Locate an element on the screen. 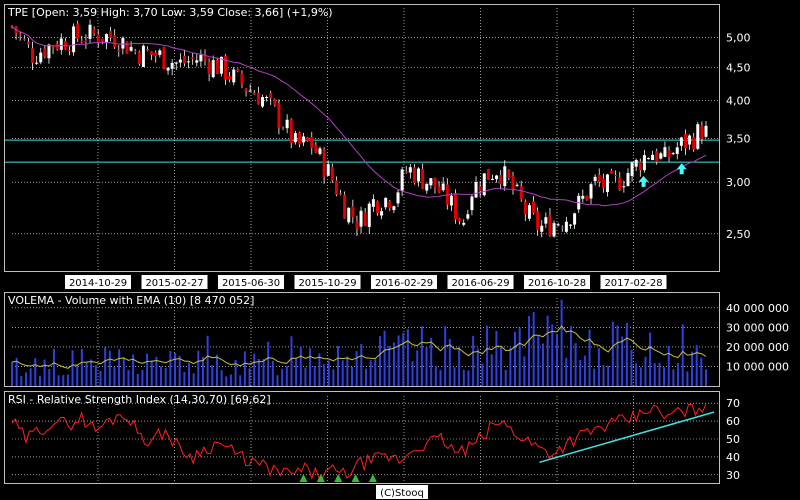  date-tick-label: 2014-10-29 is located at coordinates (98, 283).